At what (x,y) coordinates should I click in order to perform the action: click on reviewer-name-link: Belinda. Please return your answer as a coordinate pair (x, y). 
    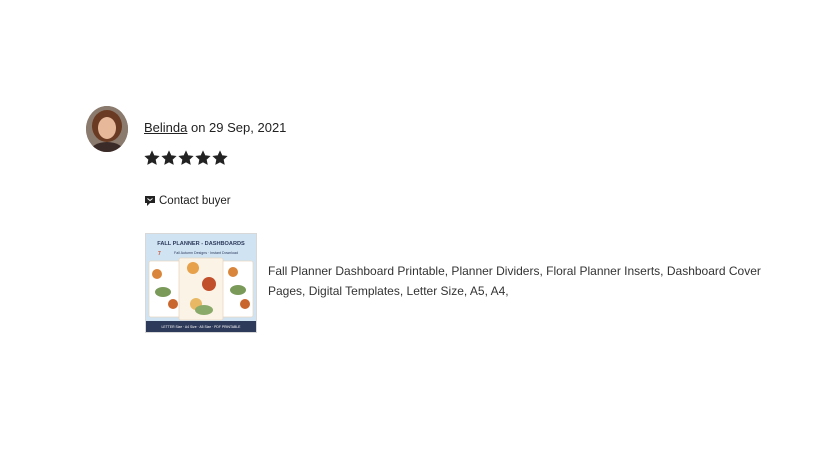
    Looking at the image, I should click on (165, 127).